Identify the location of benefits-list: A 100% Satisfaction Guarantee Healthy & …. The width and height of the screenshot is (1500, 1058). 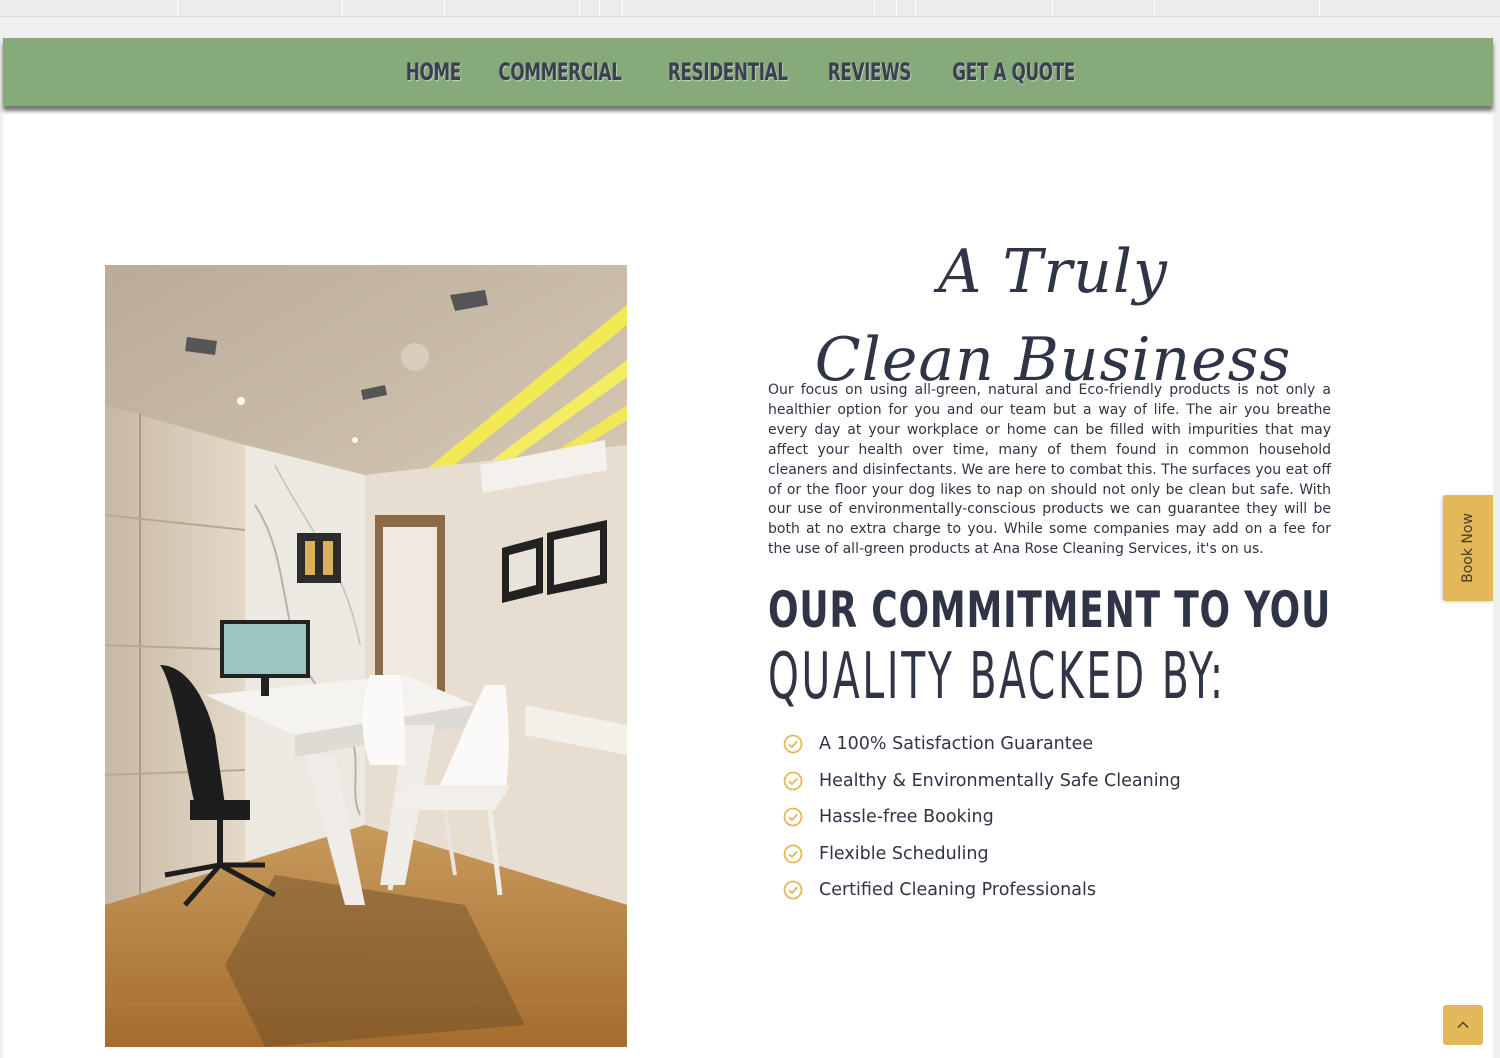
(982, 817).